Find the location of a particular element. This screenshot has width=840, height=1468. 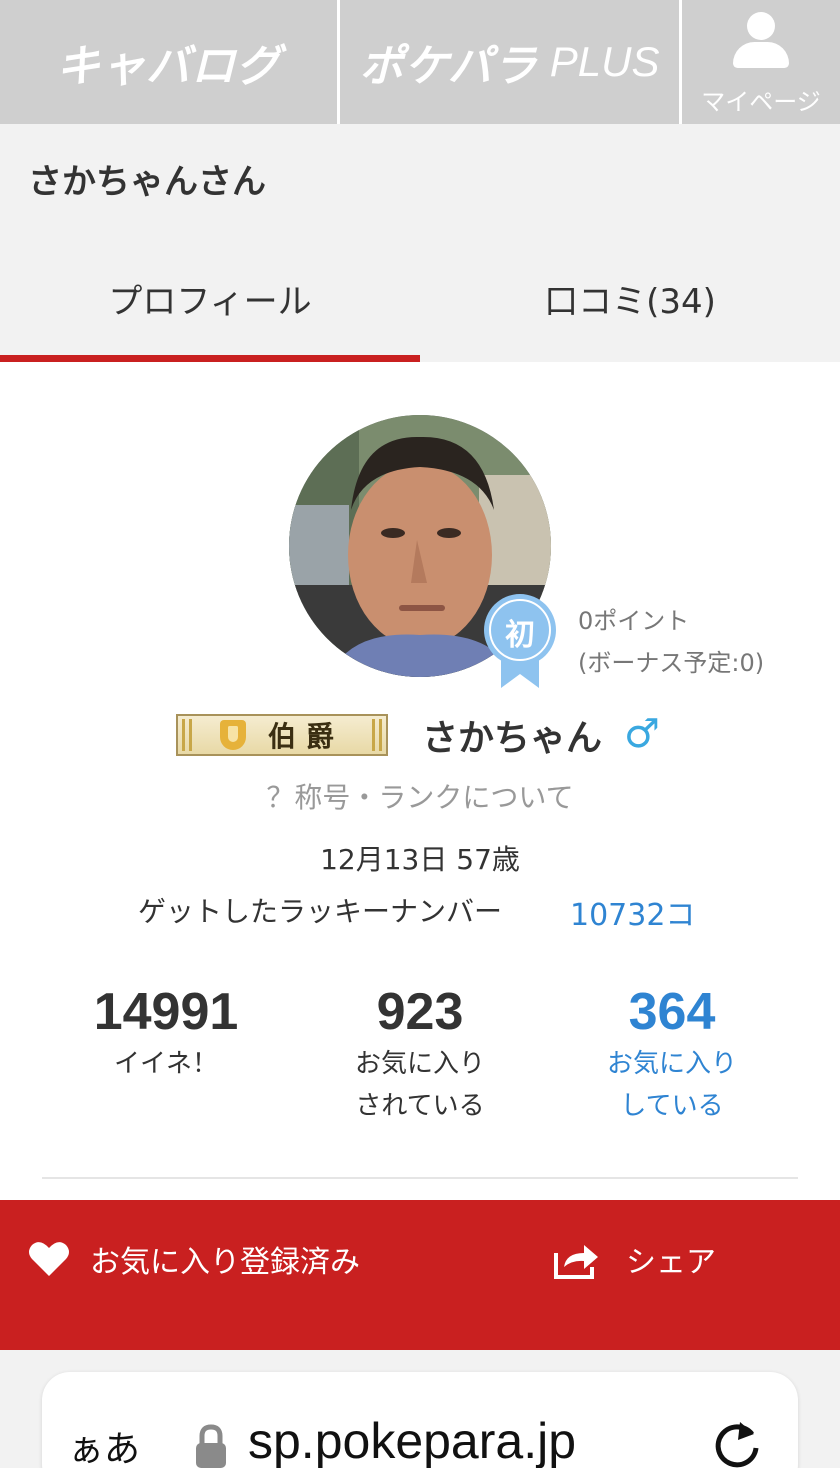

top-nav: キャバログ ポケパラ PLUS マイページ is located at coordinates (420, 62).